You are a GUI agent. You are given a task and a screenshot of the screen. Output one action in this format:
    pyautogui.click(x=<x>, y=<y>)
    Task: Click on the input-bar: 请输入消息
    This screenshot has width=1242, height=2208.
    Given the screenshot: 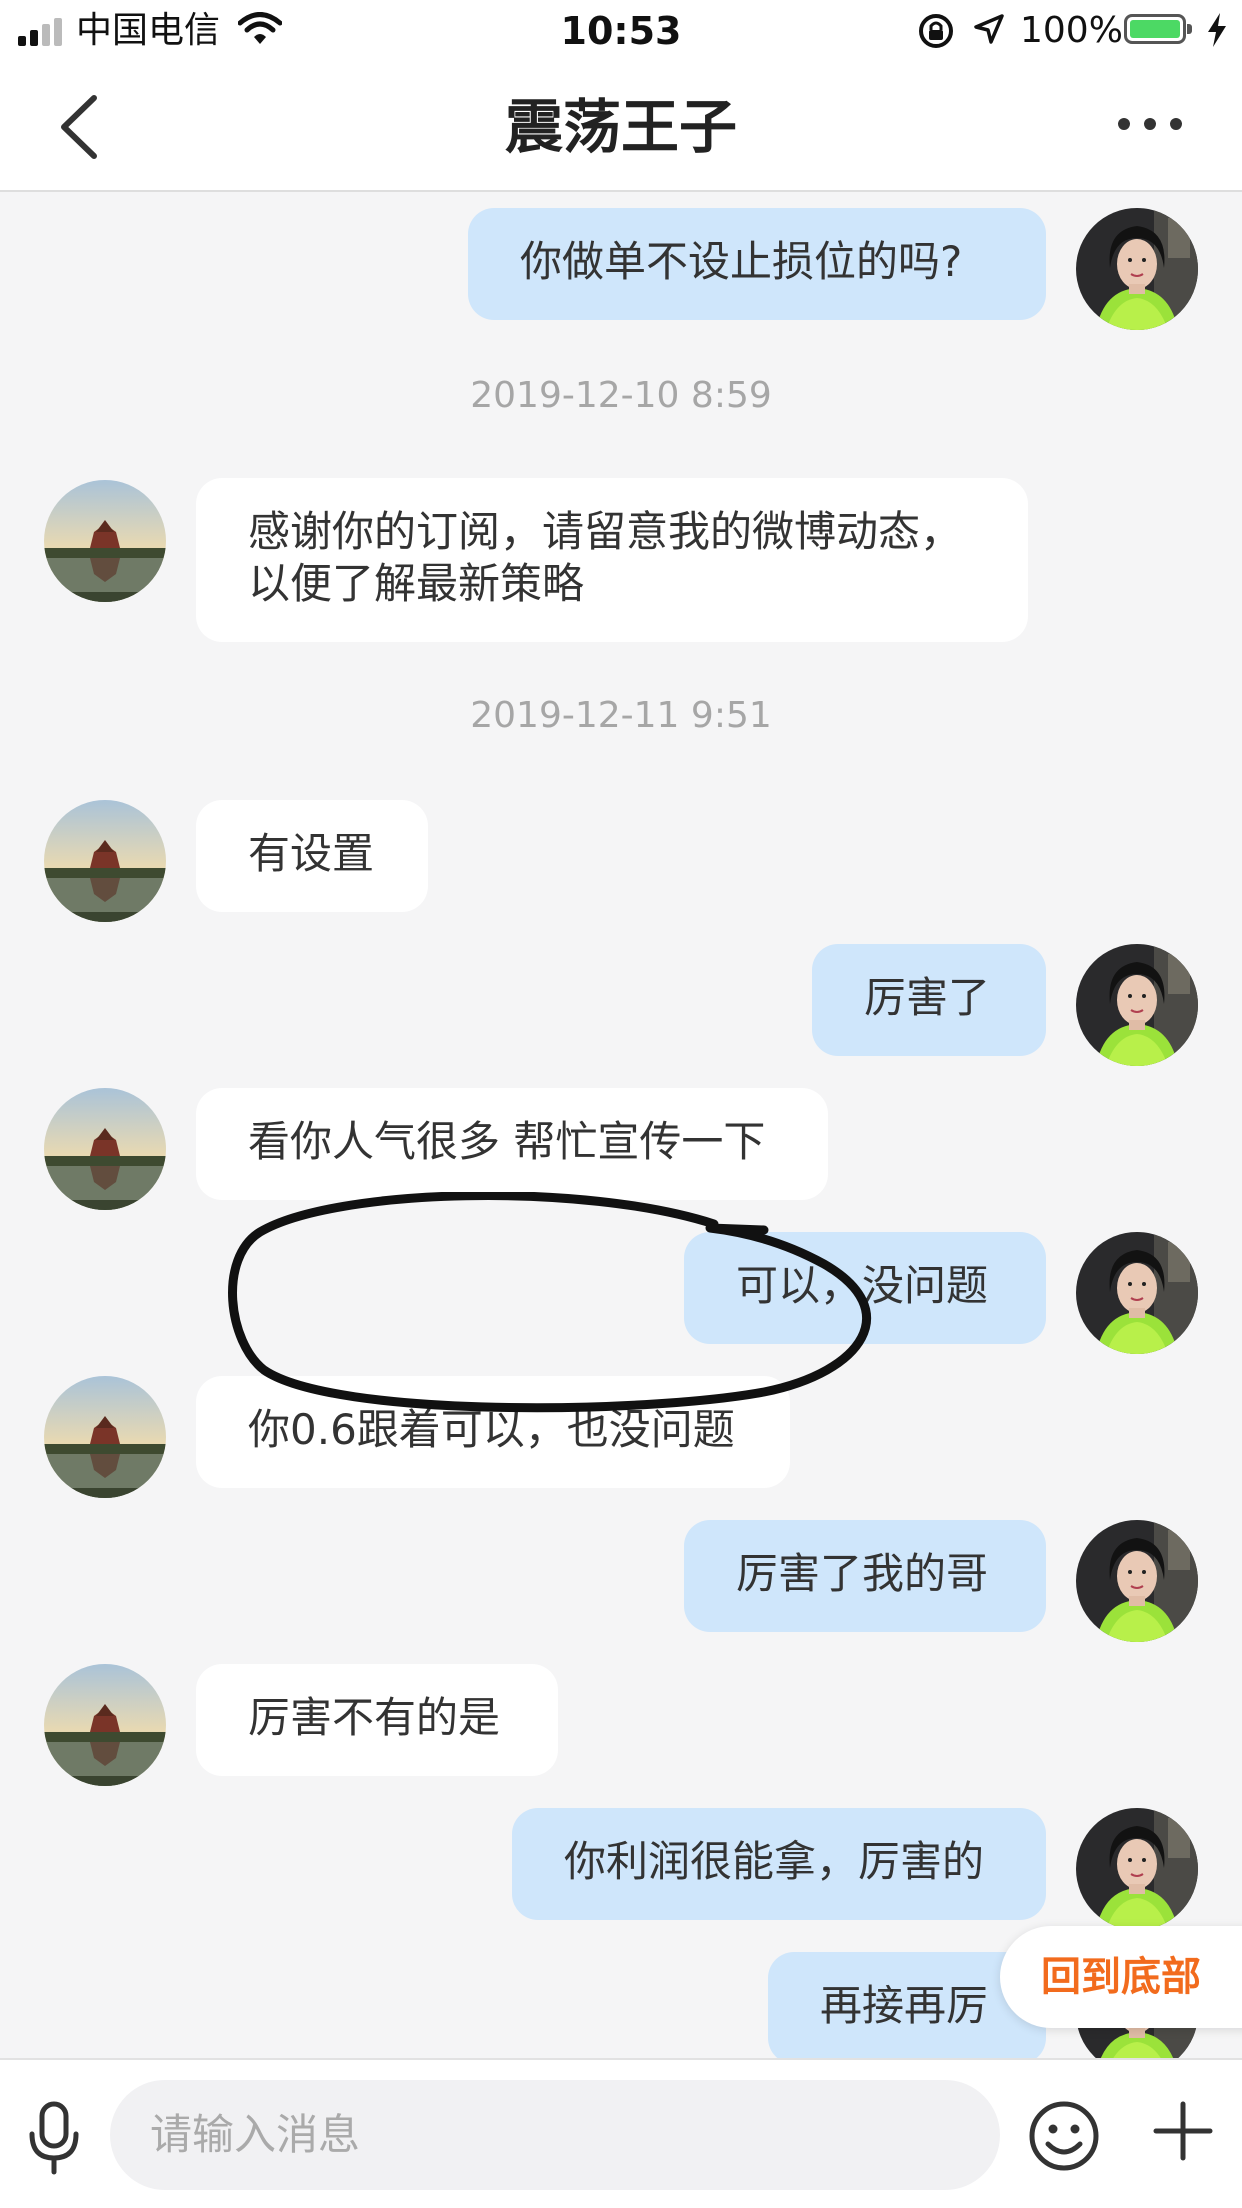 What is the action you would take?
    pyautogui.click(x=621, y=2133)
    